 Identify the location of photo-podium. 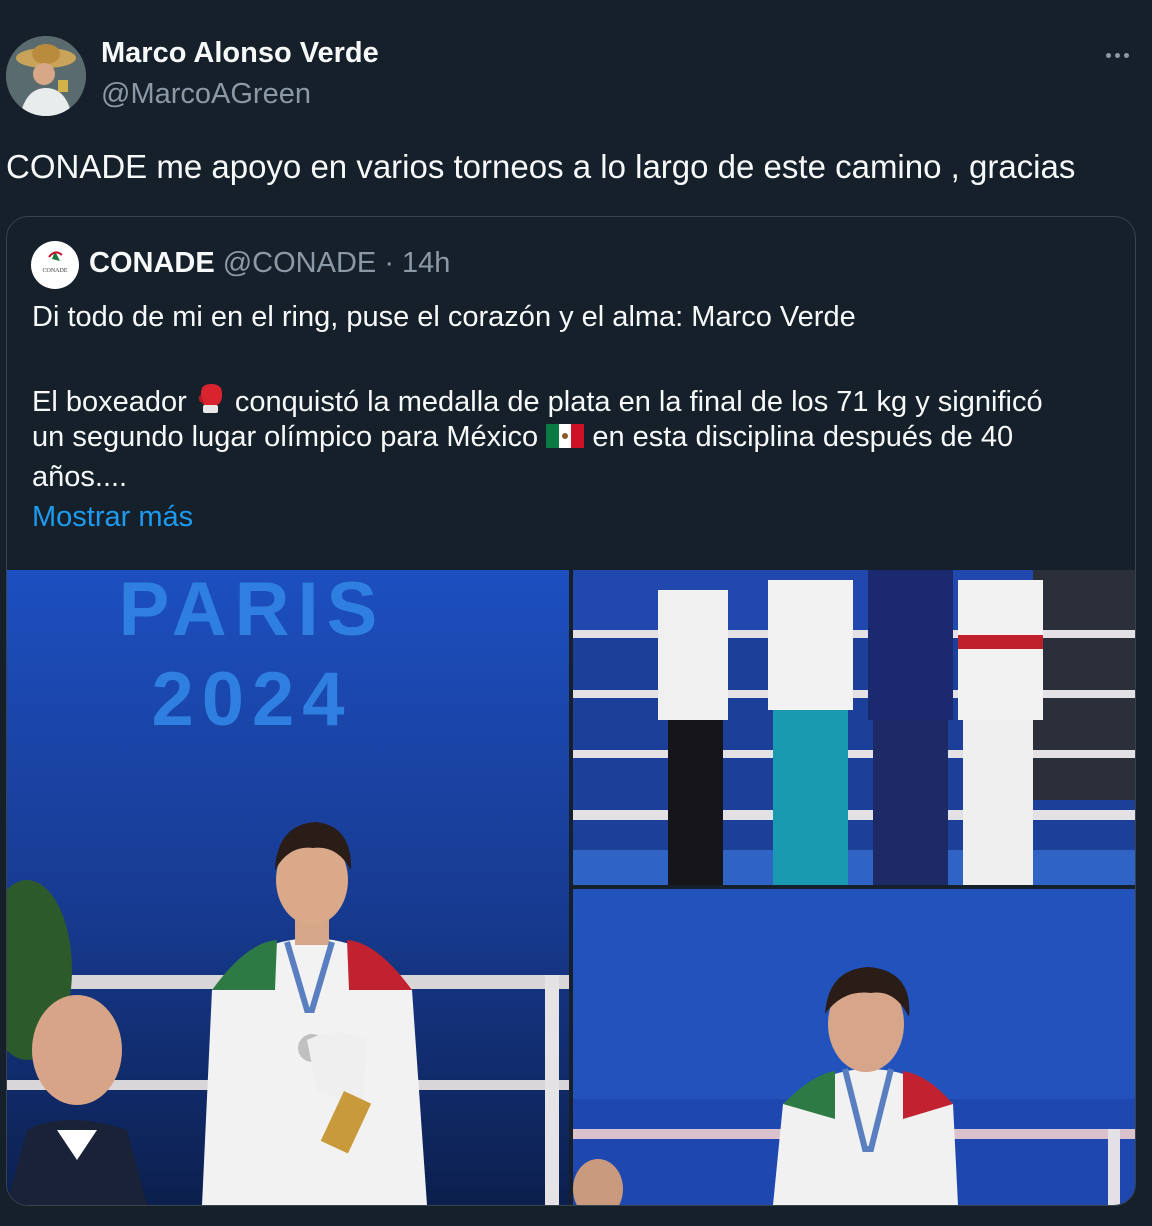
(854, 727).